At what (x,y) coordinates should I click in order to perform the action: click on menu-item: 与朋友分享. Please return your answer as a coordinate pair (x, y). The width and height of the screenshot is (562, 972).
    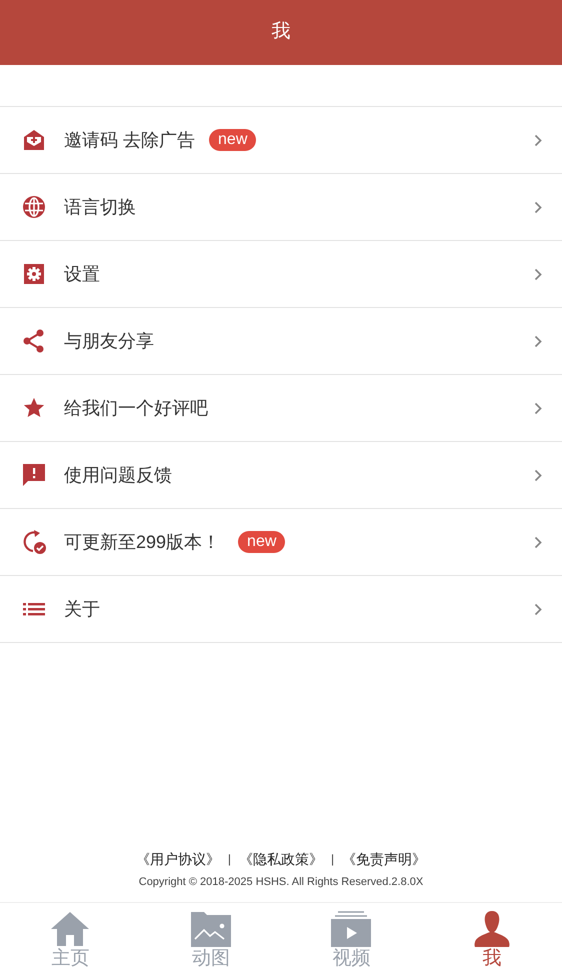
    Looking at the image, I should click on (281, 341).